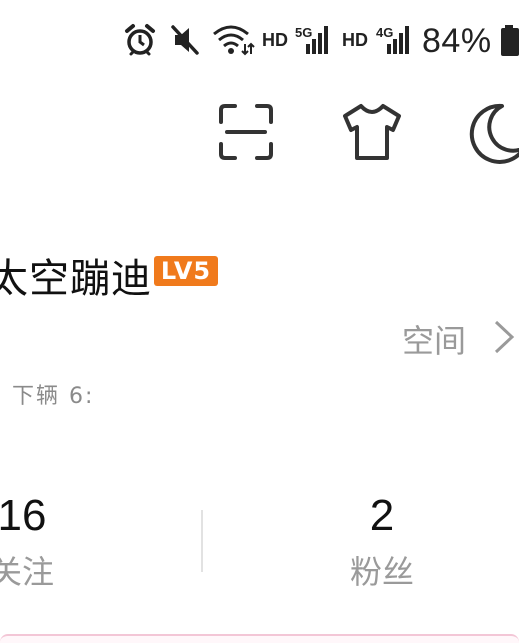  I want to click on hd-label-2: HD, so click(355, 40).